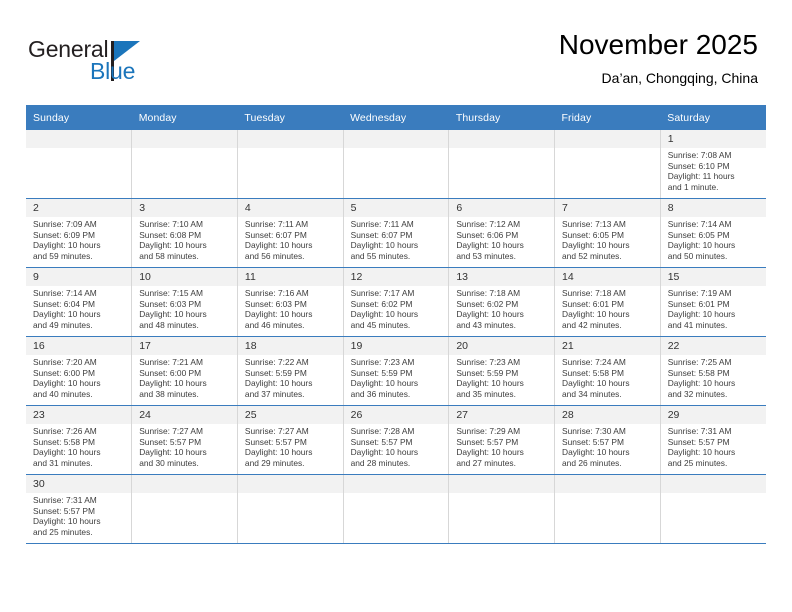  I want to click on weekday-header-tuesday: Tuesday, so click(290, 117).